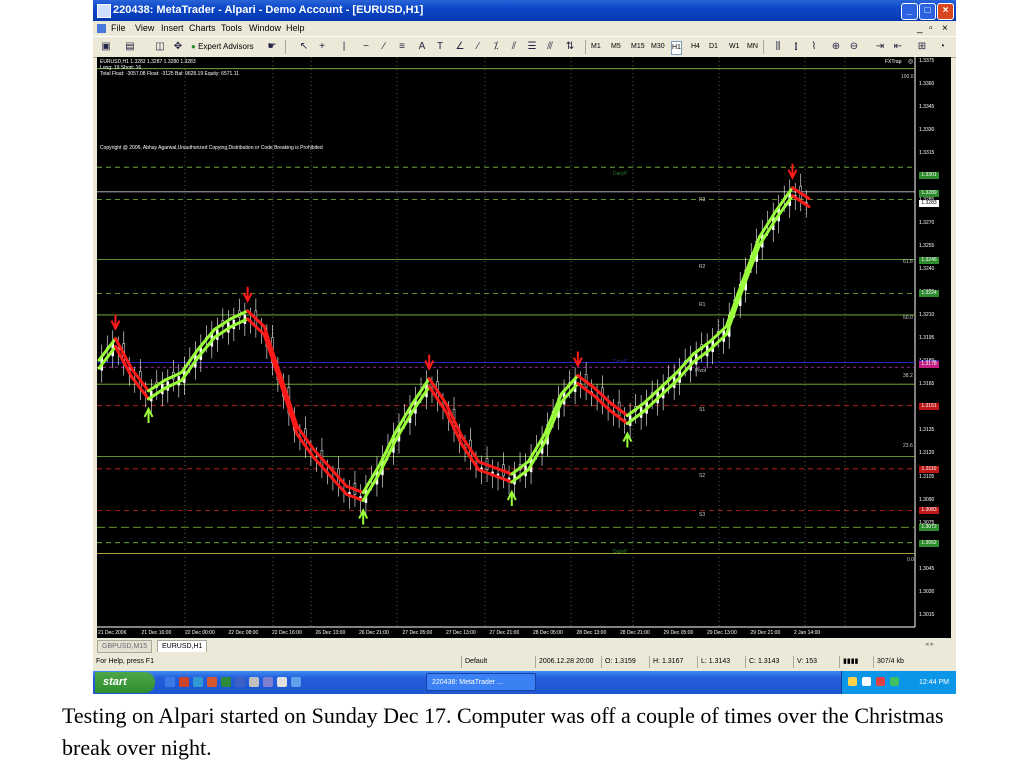 The height and width of the screenshot is (768, 1024). Describe the element at coordinates (701, 371) in the screenshot. I see `pivot-label: Pivot` at that location.